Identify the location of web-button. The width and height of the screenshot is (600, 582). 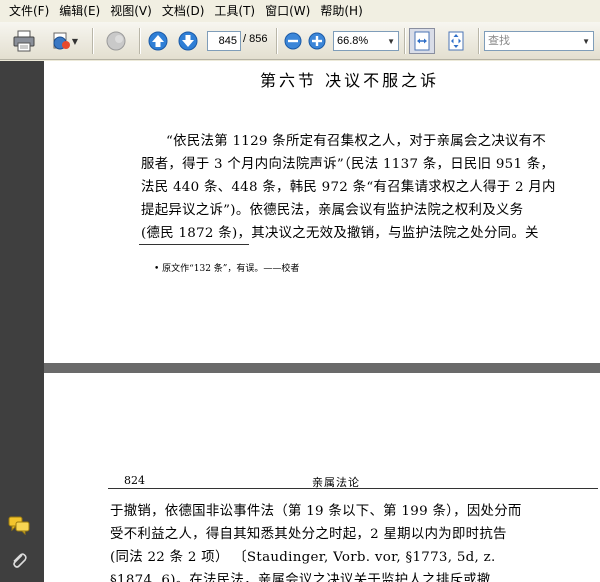
(116, 41).